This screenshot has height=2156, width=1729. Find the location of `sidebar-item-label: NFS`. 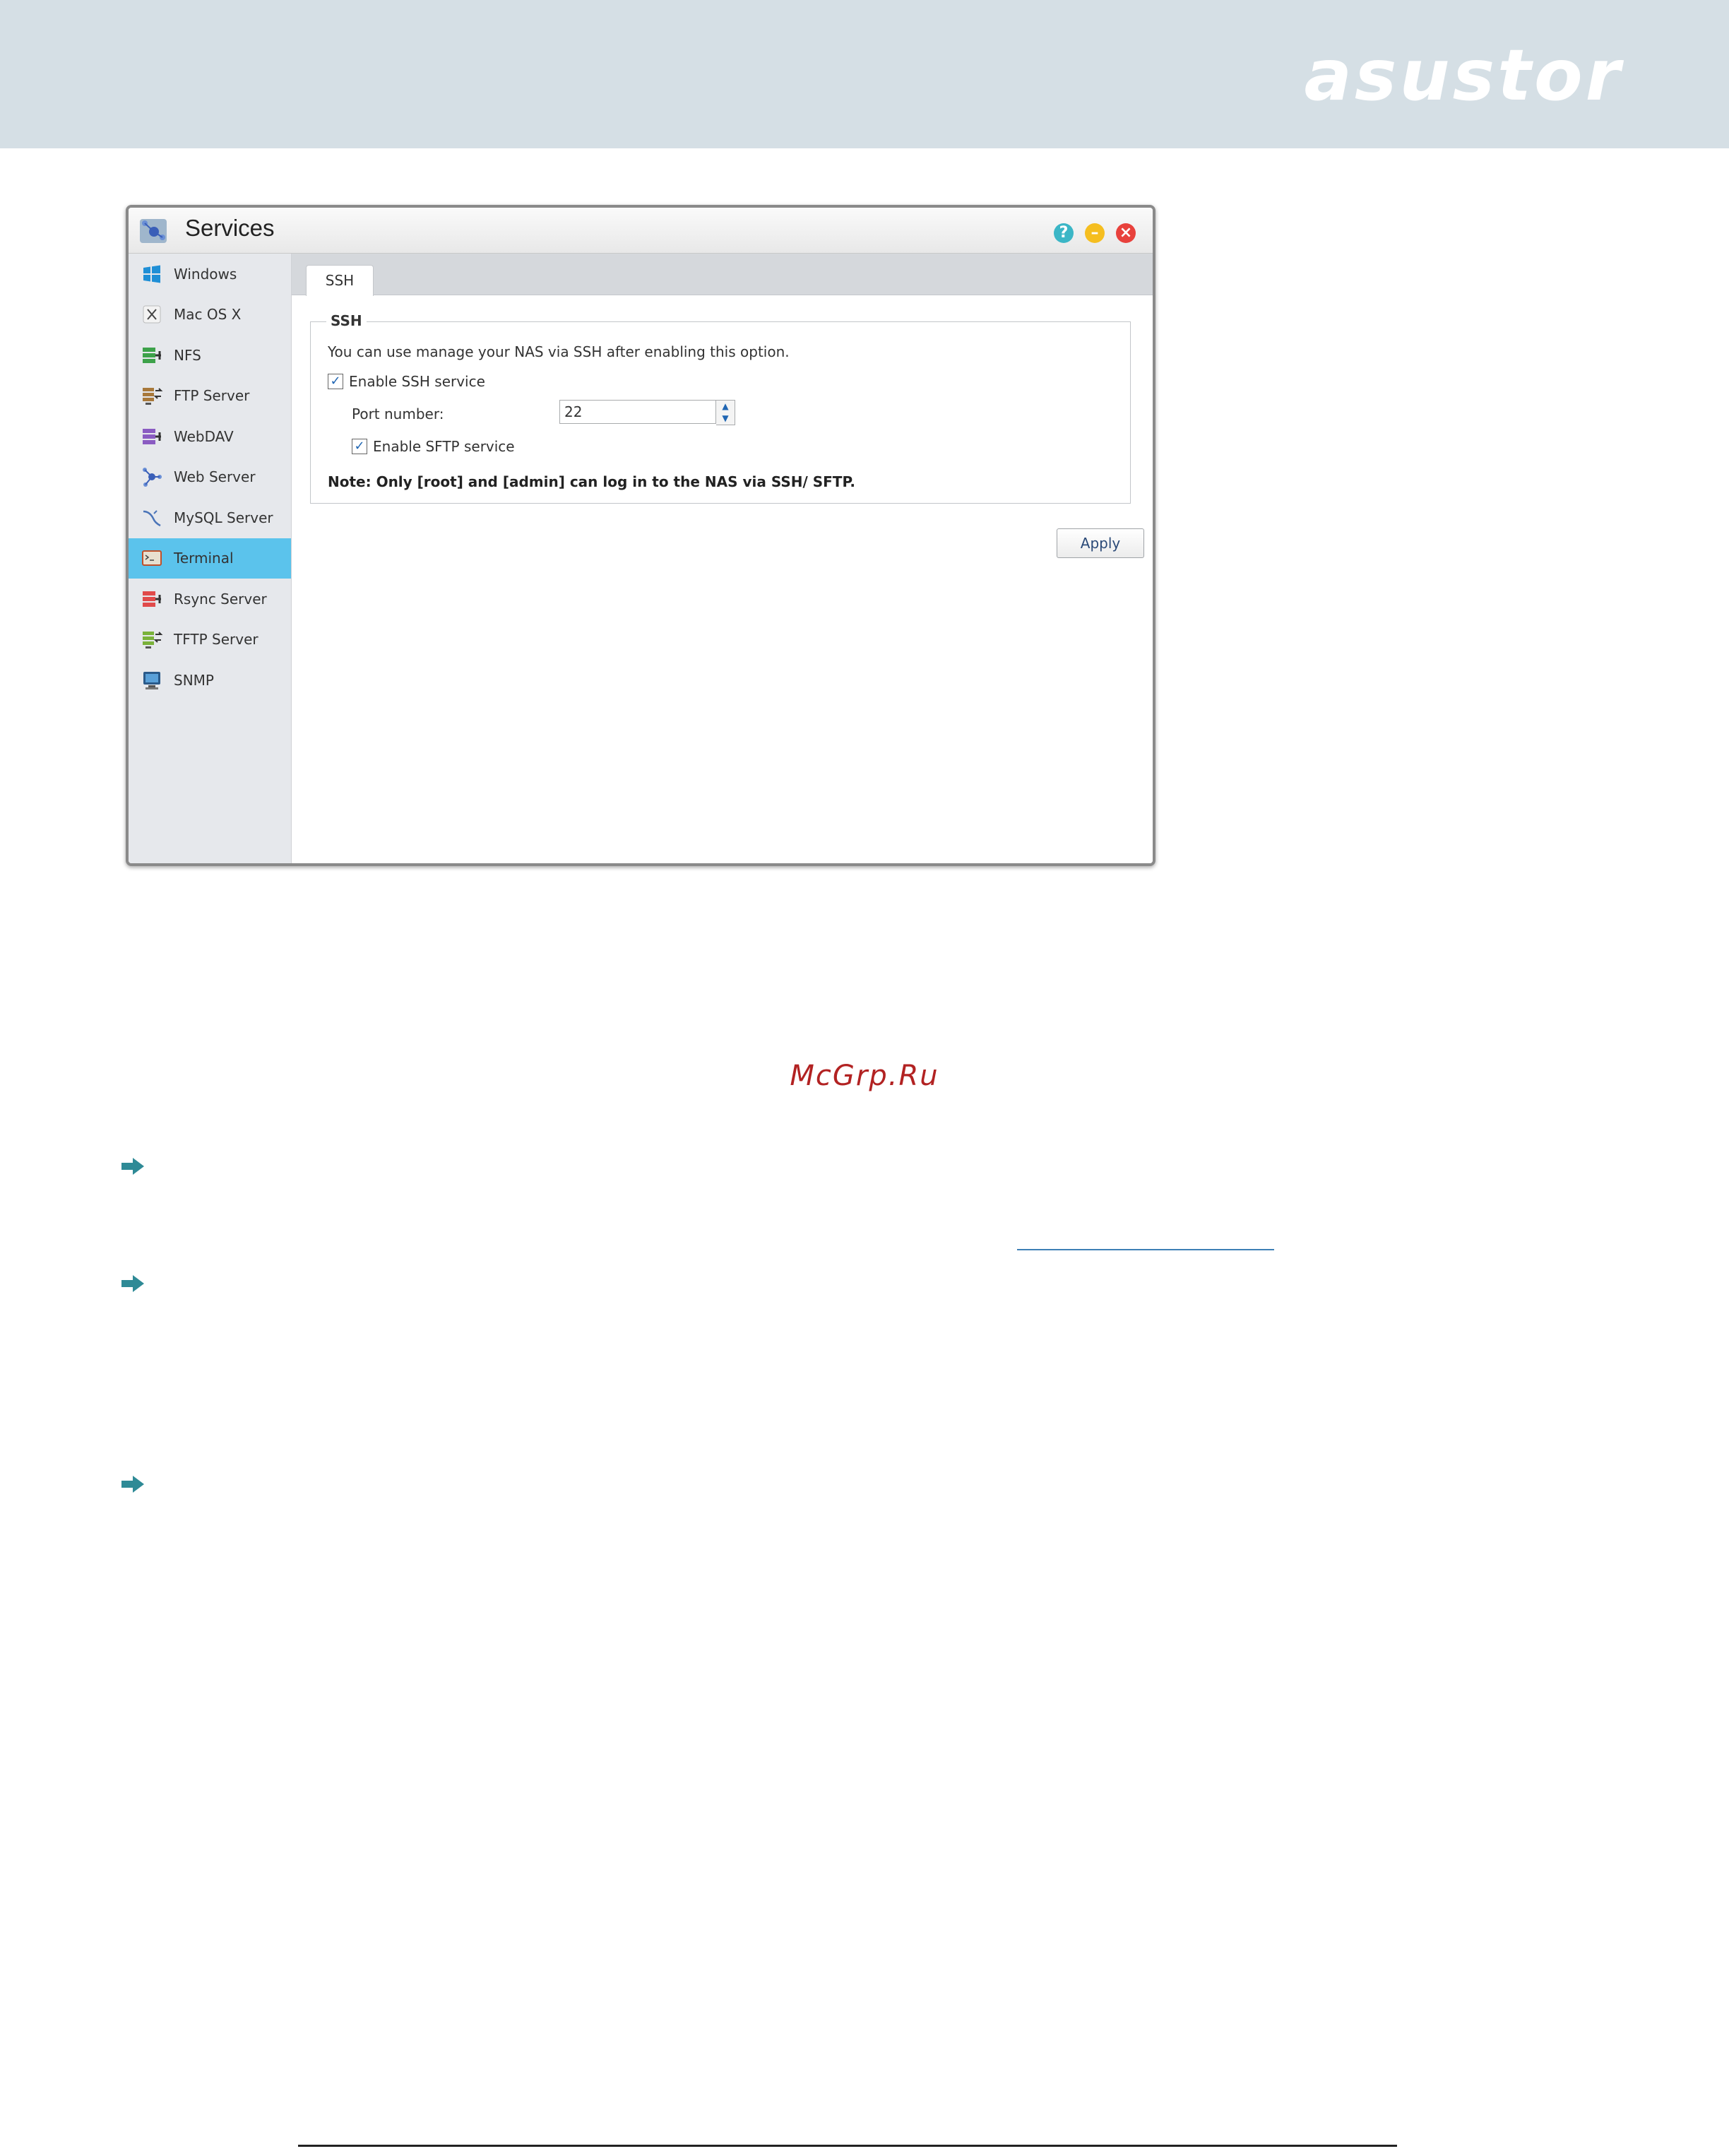

sidebar-item-label: NFS is located at coordinates (188, 355).